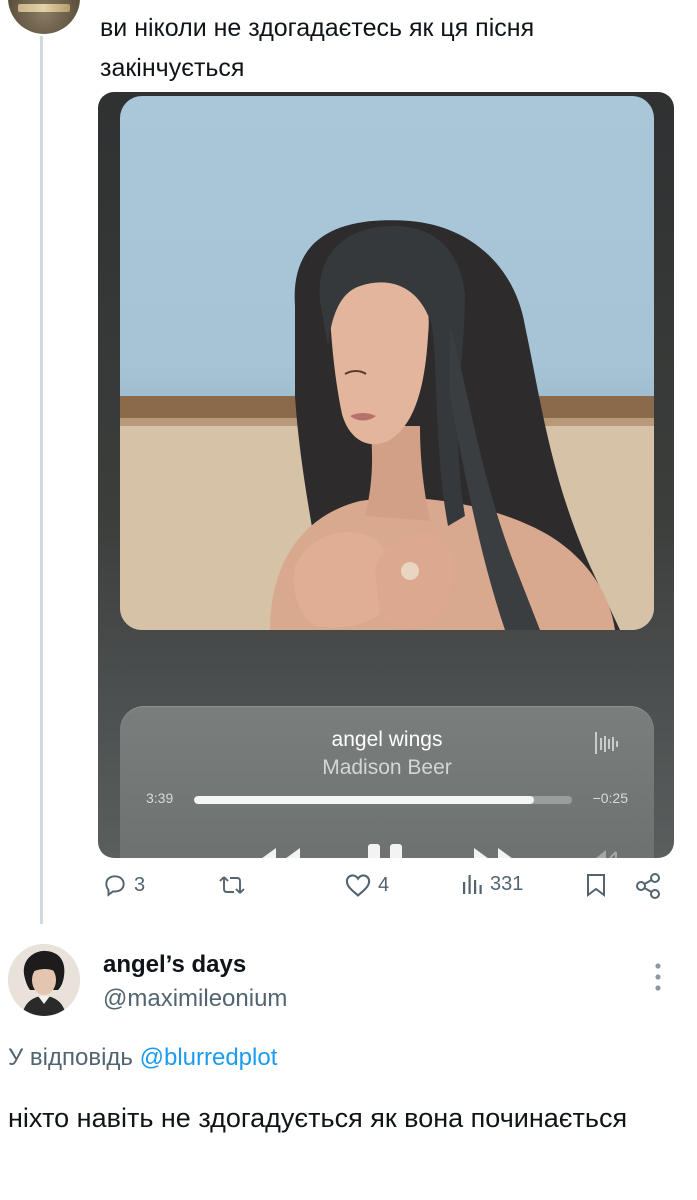 This screenshot has height=1200, width=697. Describe the element at coordinates (232, 885) in the screenshot. I see `retweet-icon` at that location.